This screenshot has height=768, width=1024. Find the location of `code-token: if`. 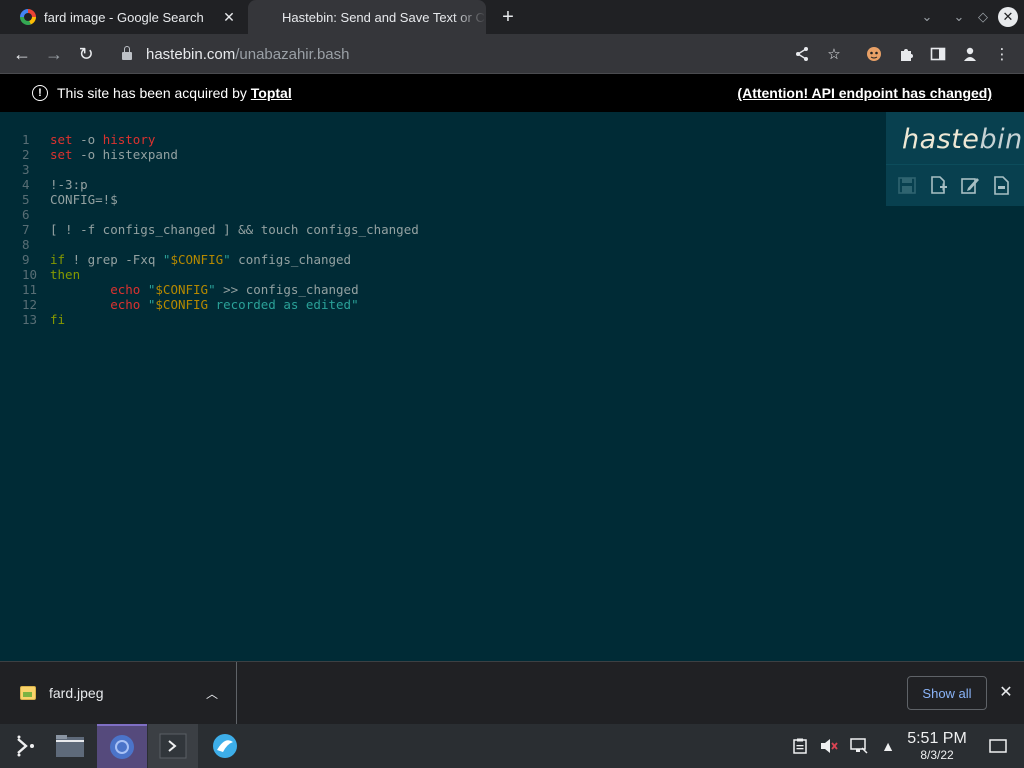

code-token: if is located at coordinates (58, 259).